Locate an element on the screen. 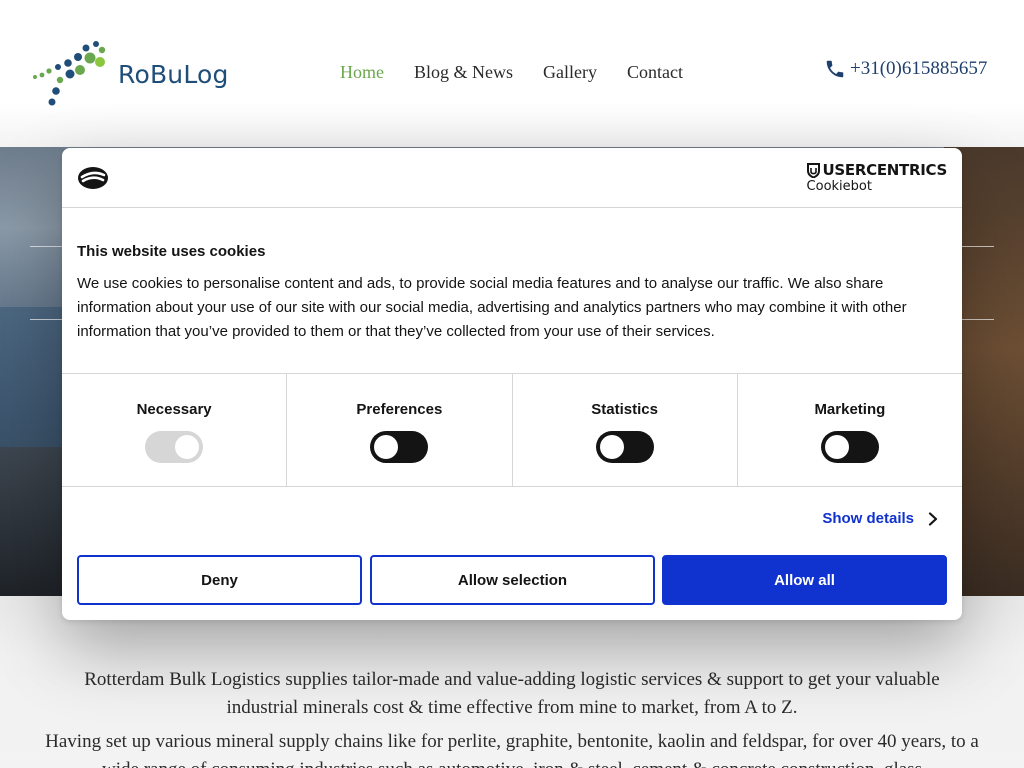  preferences-toggle is located at coordinates (399, 447).